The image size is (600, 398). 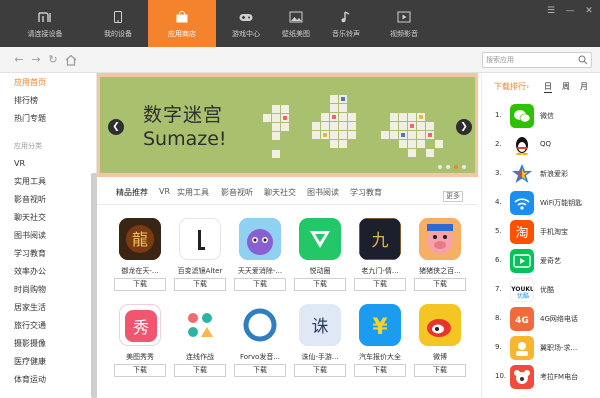 What do you see at coordinates (46, 182) in the screenshot?
I see `sidebar-item-category: 实用工具` at bounding box center [46, 182].